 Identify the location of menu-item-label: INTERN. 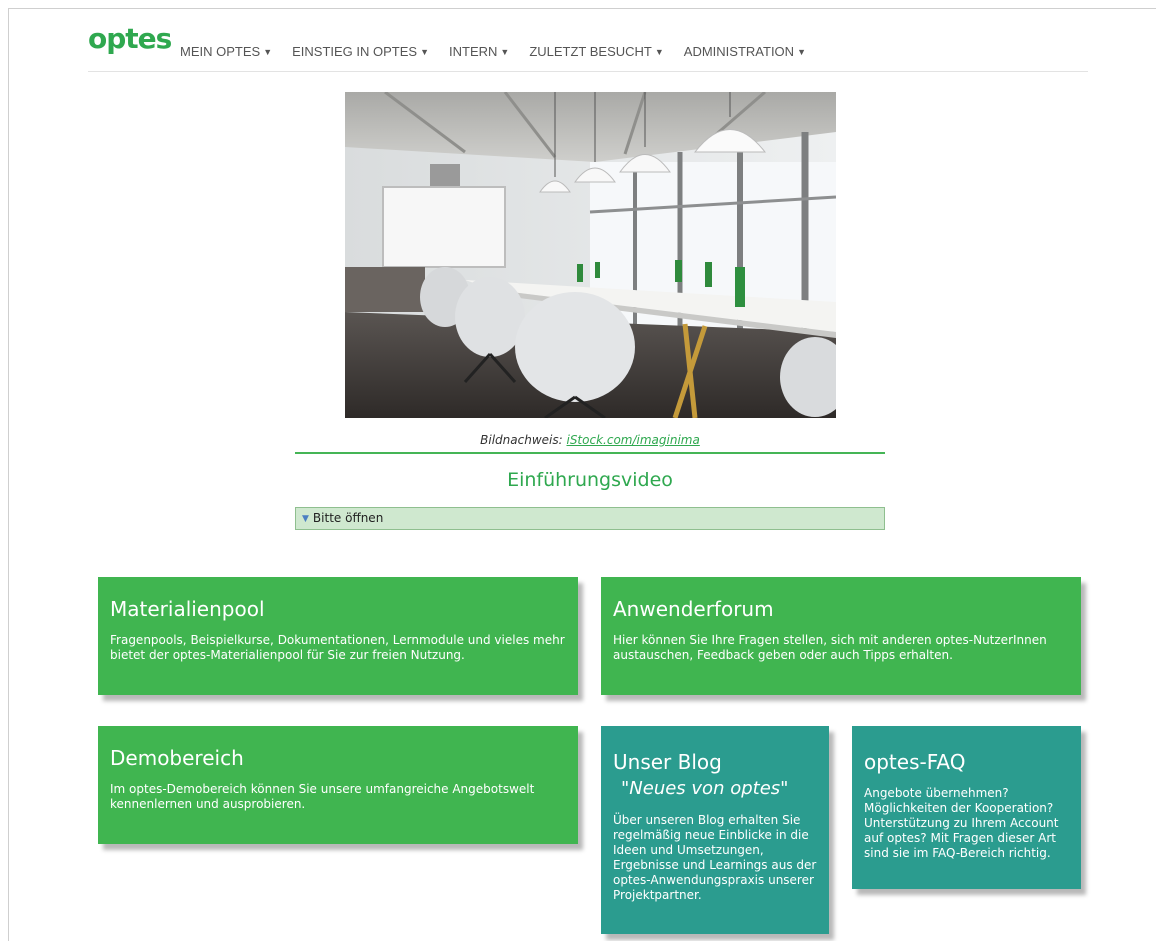
(473, 51).